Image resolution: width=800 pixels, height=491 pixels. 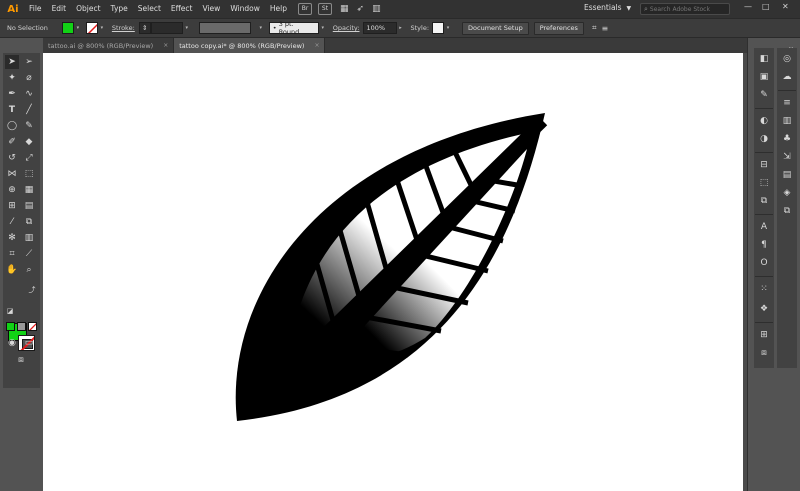 I want to click on artboards-panel-icon: ⊞, so click(x=764, y=335).